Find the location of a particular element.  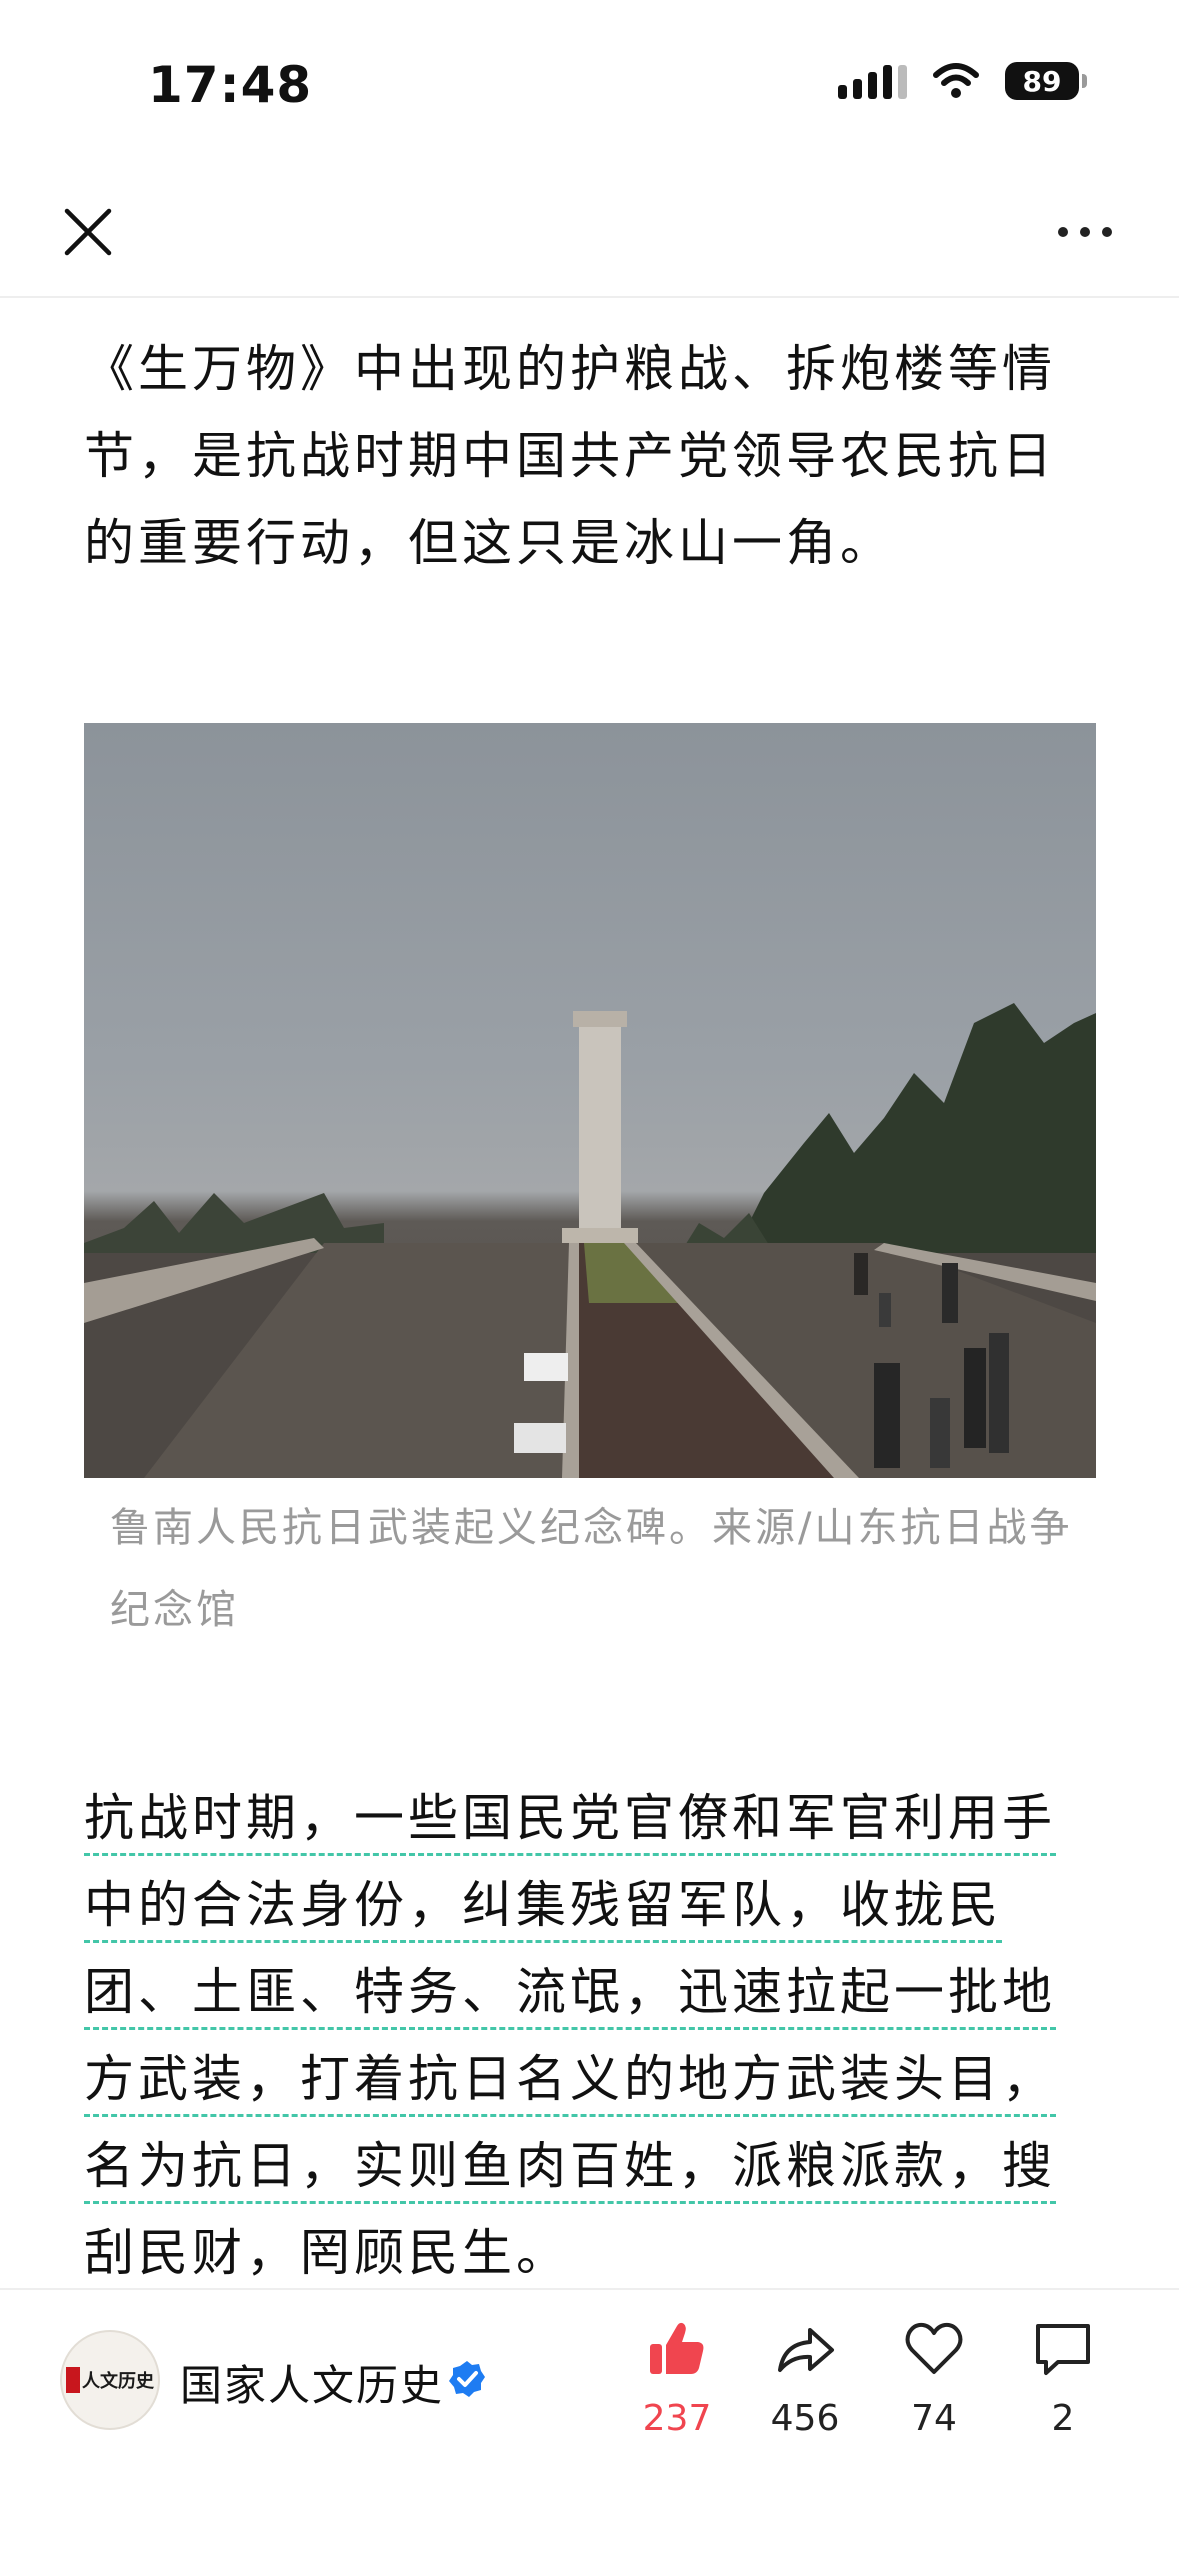

comment-count: 2 is located at coordinates (1063, 2418).